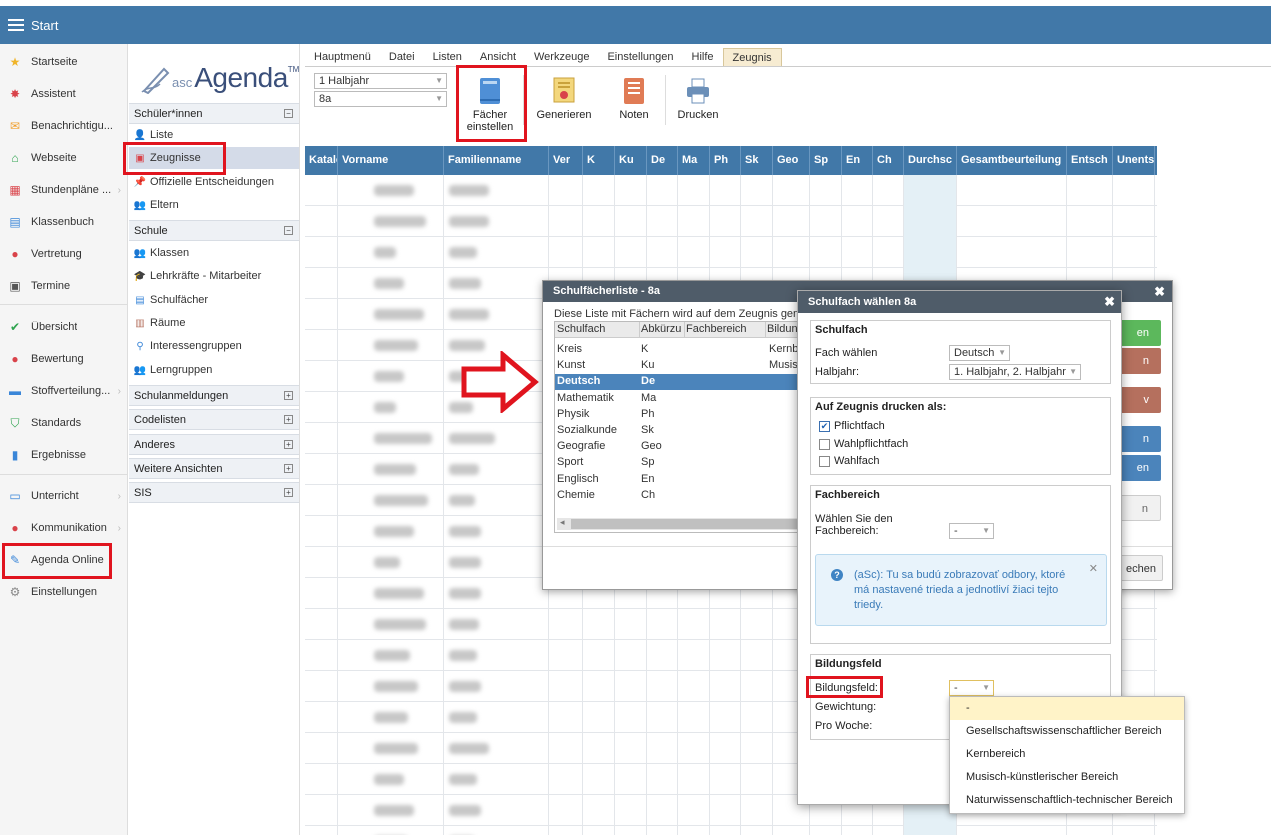 Image resolution: width=1271 pixels, height=835 pixels. Describe the element at coordinates (214, 444) in the screenshot. I see `section-2: Anderes +` at that location.